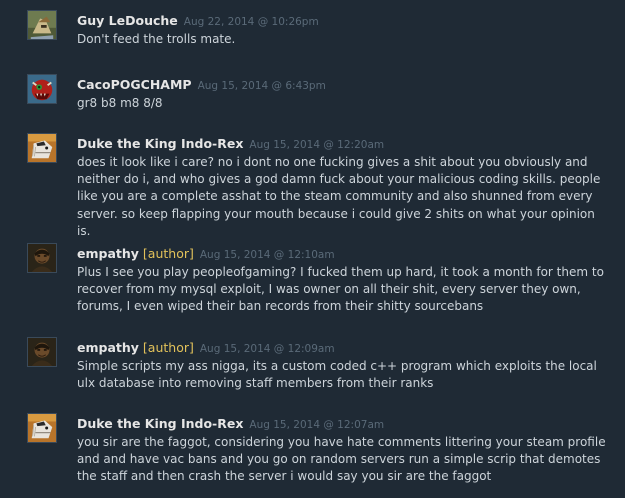 The image size is (625, 498). I want to click on author-name: Guy LeDouche, so click(127, 20).